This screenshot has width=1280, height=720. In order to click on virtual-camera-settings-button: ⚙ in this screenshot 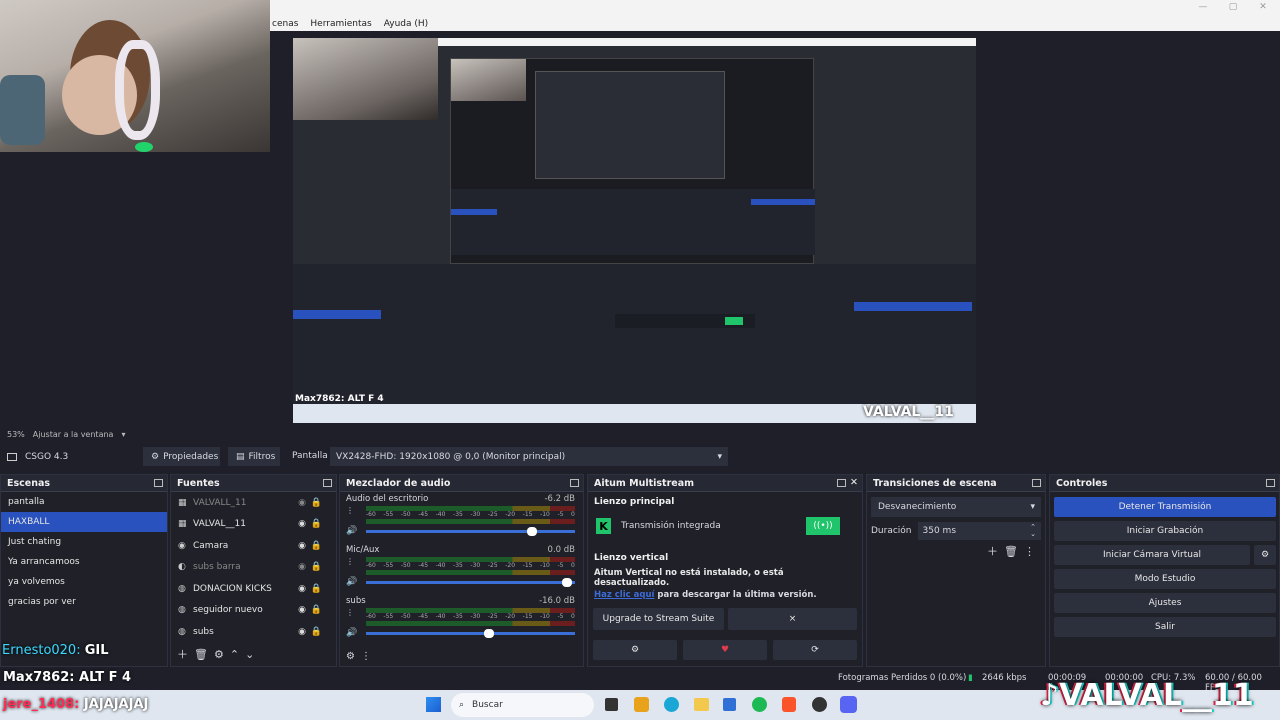, I will do `click(1265, 555)`.